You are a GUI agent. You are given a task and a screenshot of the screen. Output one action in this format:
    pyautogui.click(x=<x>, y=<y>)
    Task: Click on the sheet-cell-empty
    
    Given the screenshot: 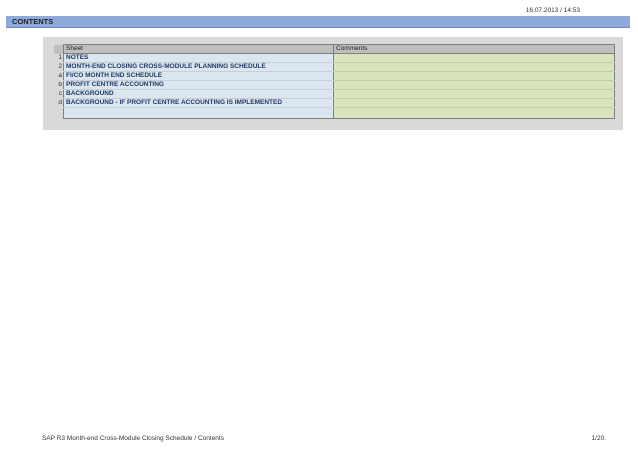 What is the action you would take?
    pyautogui.click(x=198, y=113)
    